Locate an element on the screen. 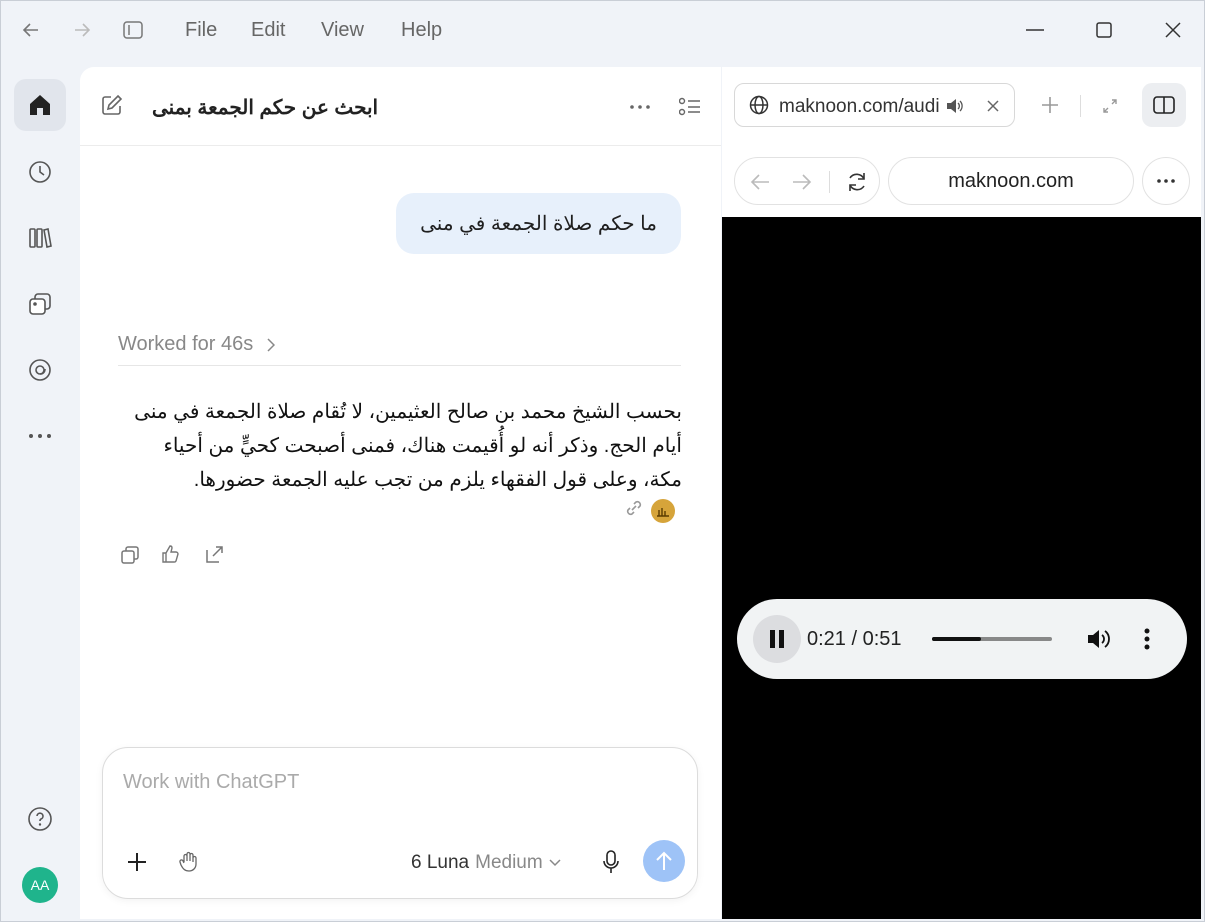  arrow-up-icon is located at coordinates (664, 860).